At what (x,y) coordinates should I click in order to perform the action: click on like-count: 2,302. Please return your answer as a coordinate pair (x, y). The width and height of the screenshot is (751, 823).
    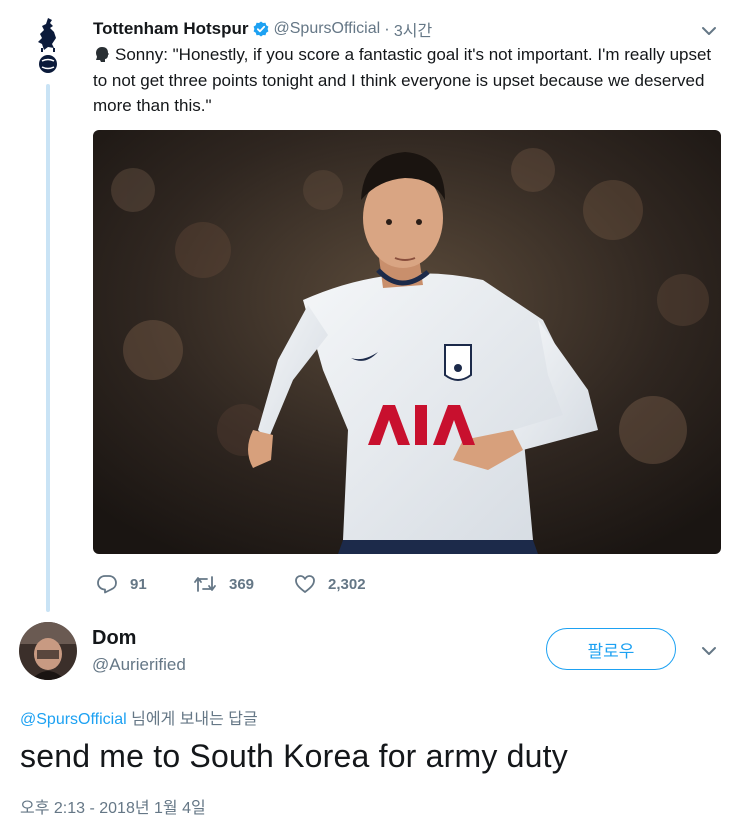
    Looking at the image, I should click on (347, 584).